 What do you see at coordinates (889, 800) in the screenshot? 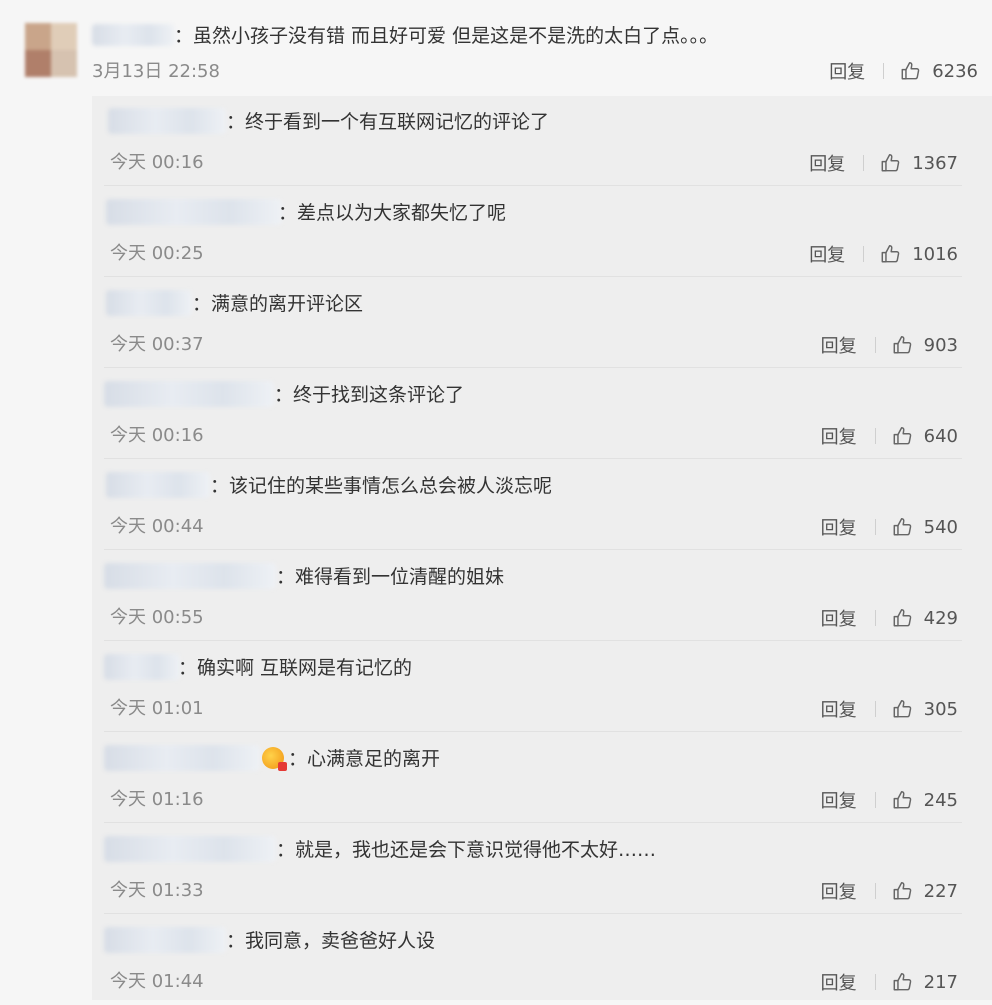
I see `reply-actions: 回复 245` at bounding box center [889, 800].